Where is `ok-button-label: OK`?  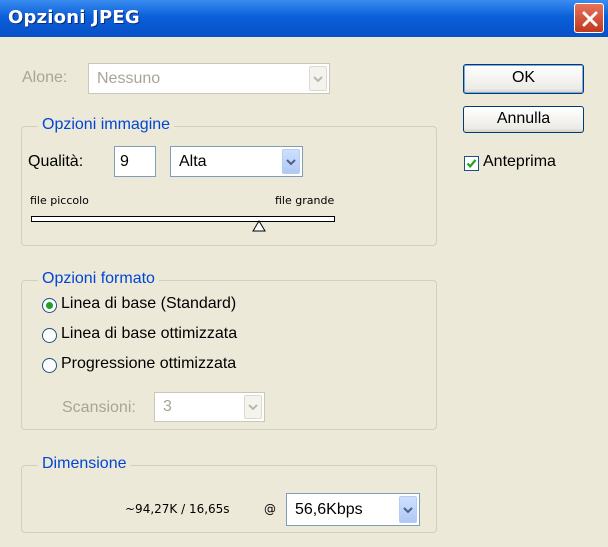 ok-button-label: OK is located at coordinates (523, 77).